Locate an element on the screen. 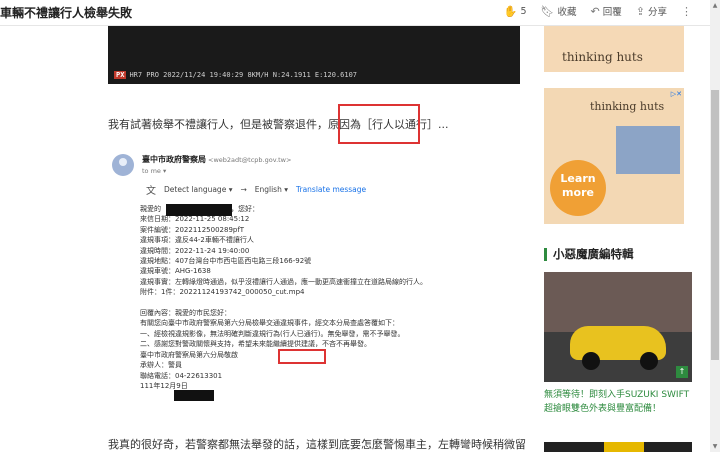 The height and width of the screenshot is (452, 720). target-language: English ▾ is located at coordinates (271, 189).